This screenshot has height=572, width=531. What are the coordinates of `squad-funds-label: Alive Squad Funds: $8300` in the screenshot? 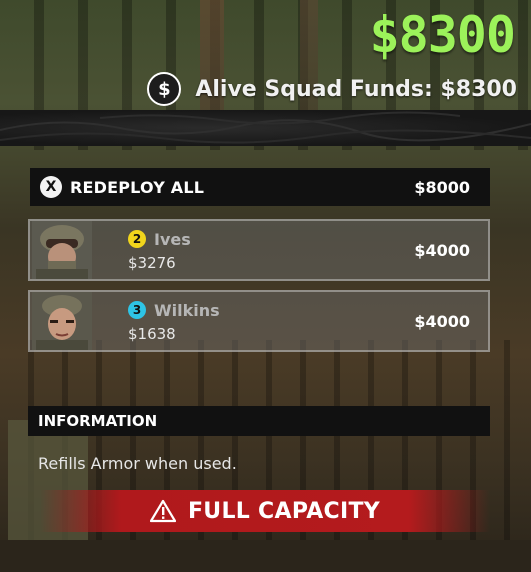 It's located at (356, 89).